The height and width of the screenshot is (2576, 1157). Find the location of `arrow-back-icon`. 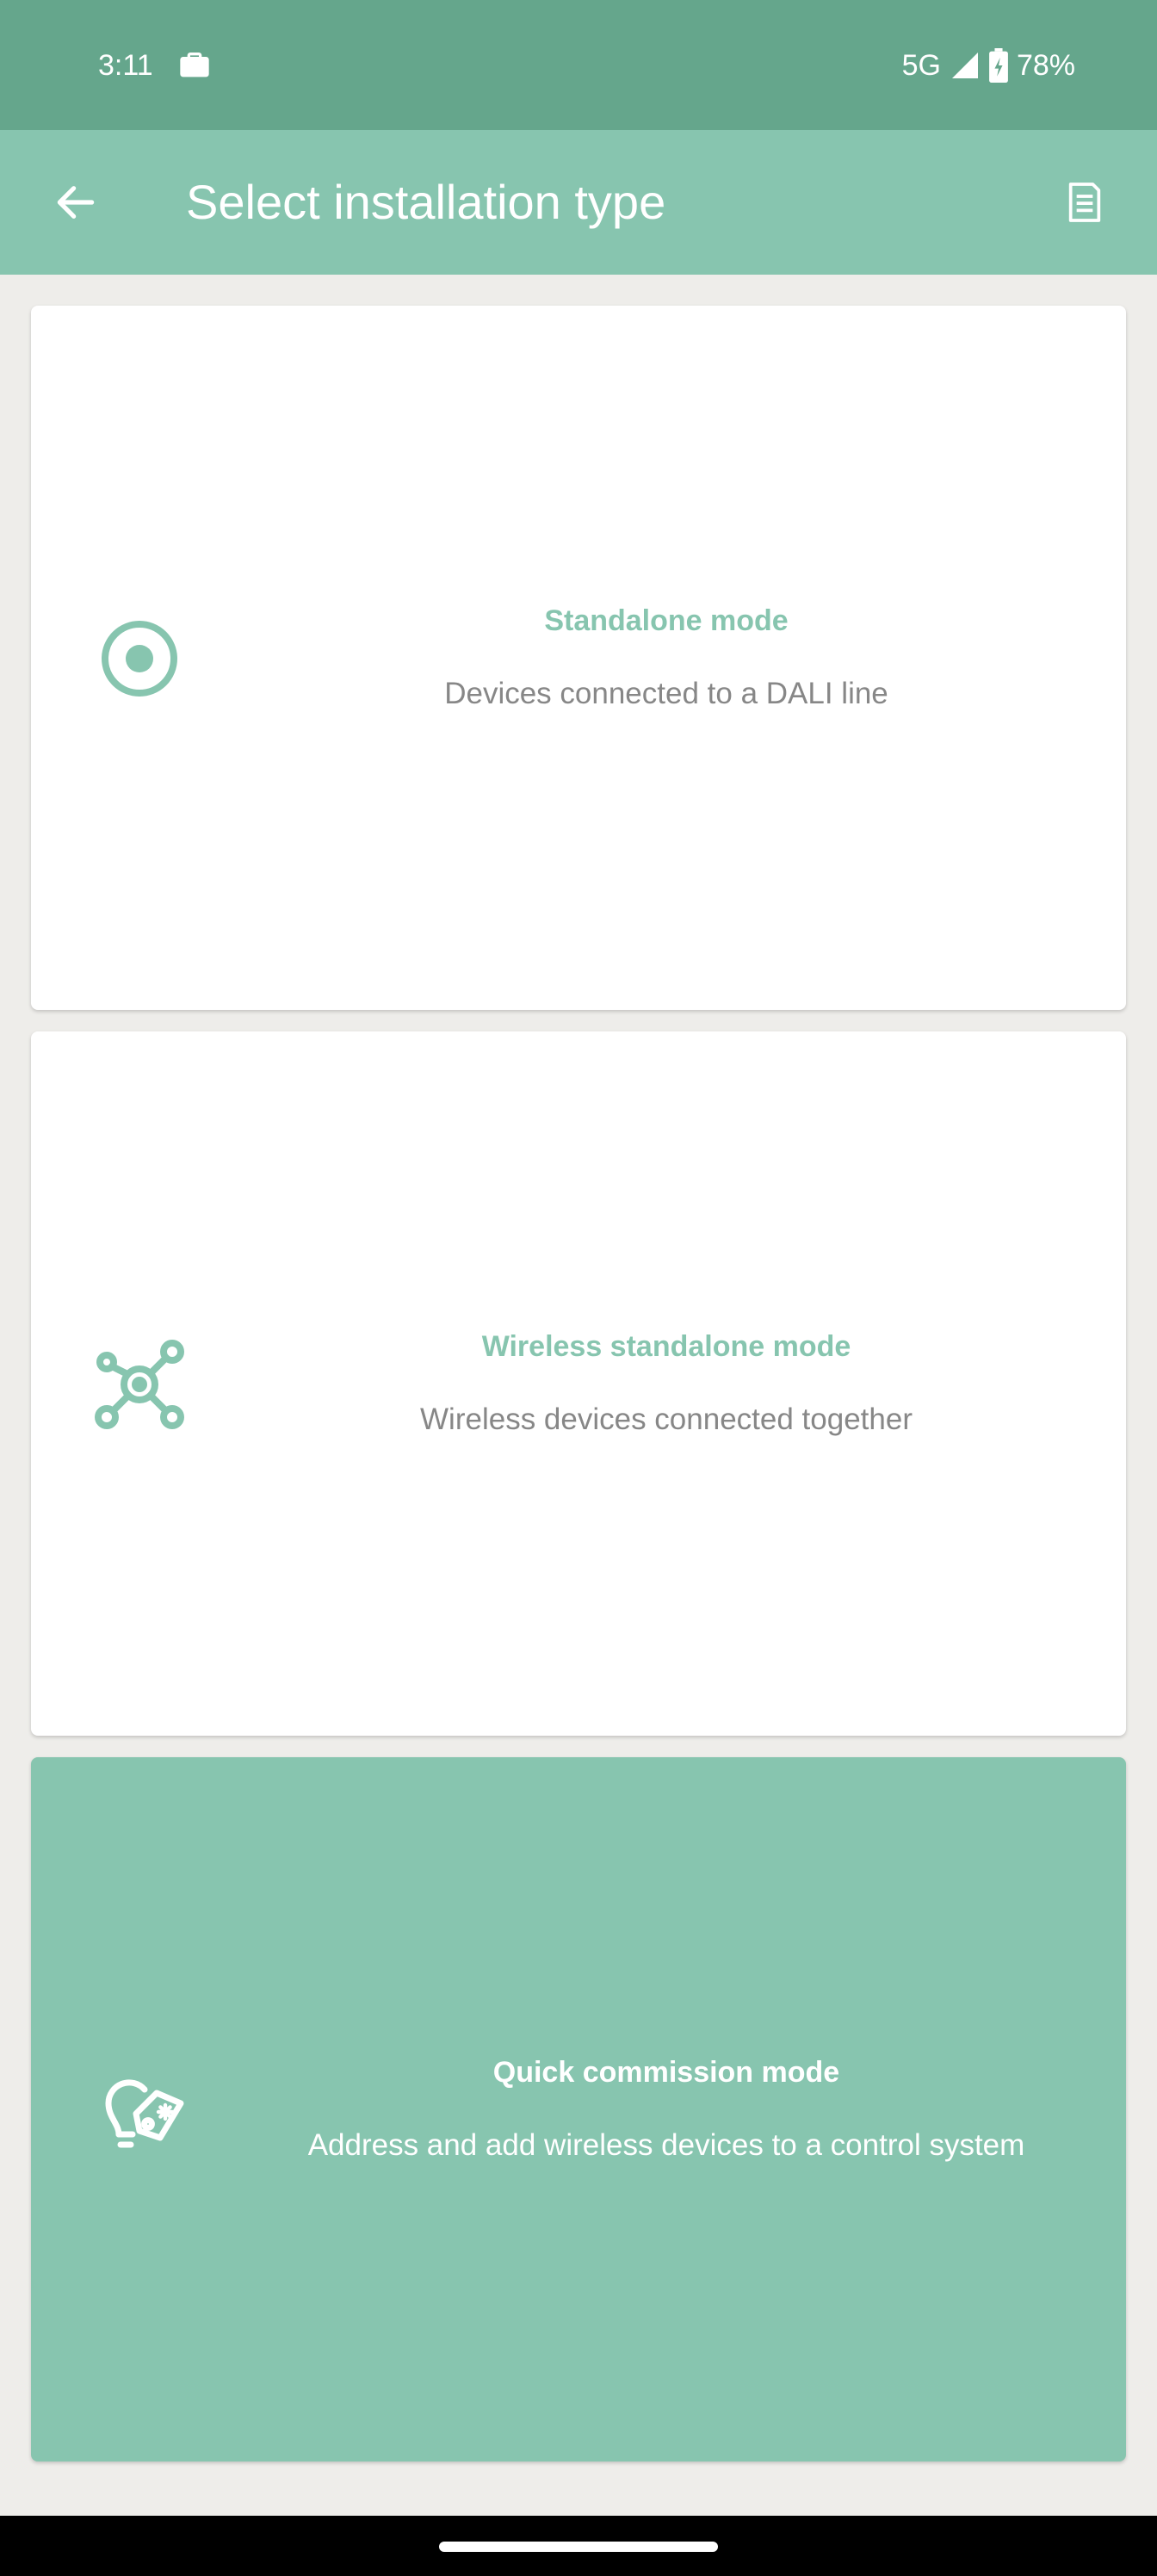

arrow-back-icon is located at coordinates (76, 202).